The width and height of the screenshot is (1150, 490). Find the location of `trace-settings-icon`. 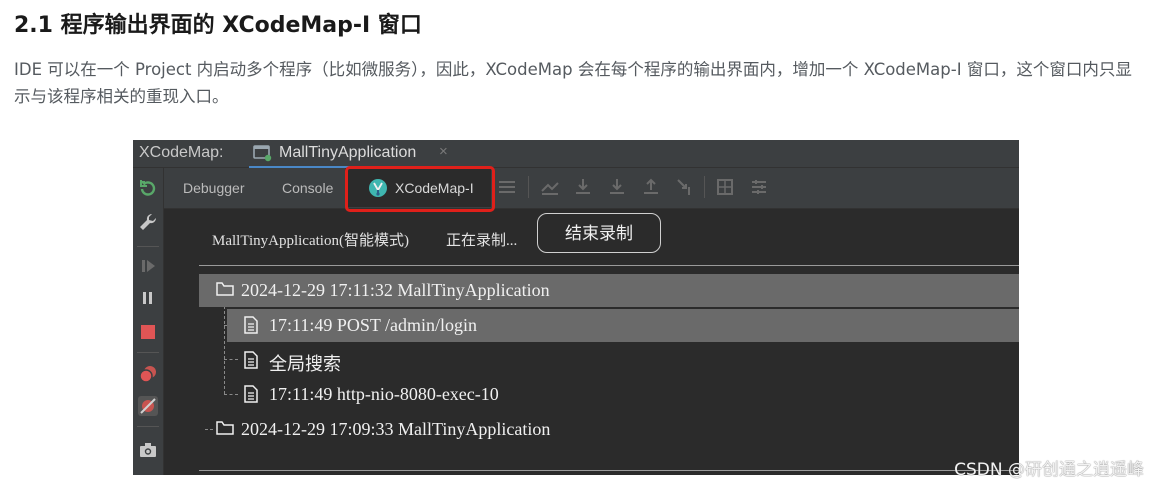

trace-settings-icon is located at coordinates (759, 189).